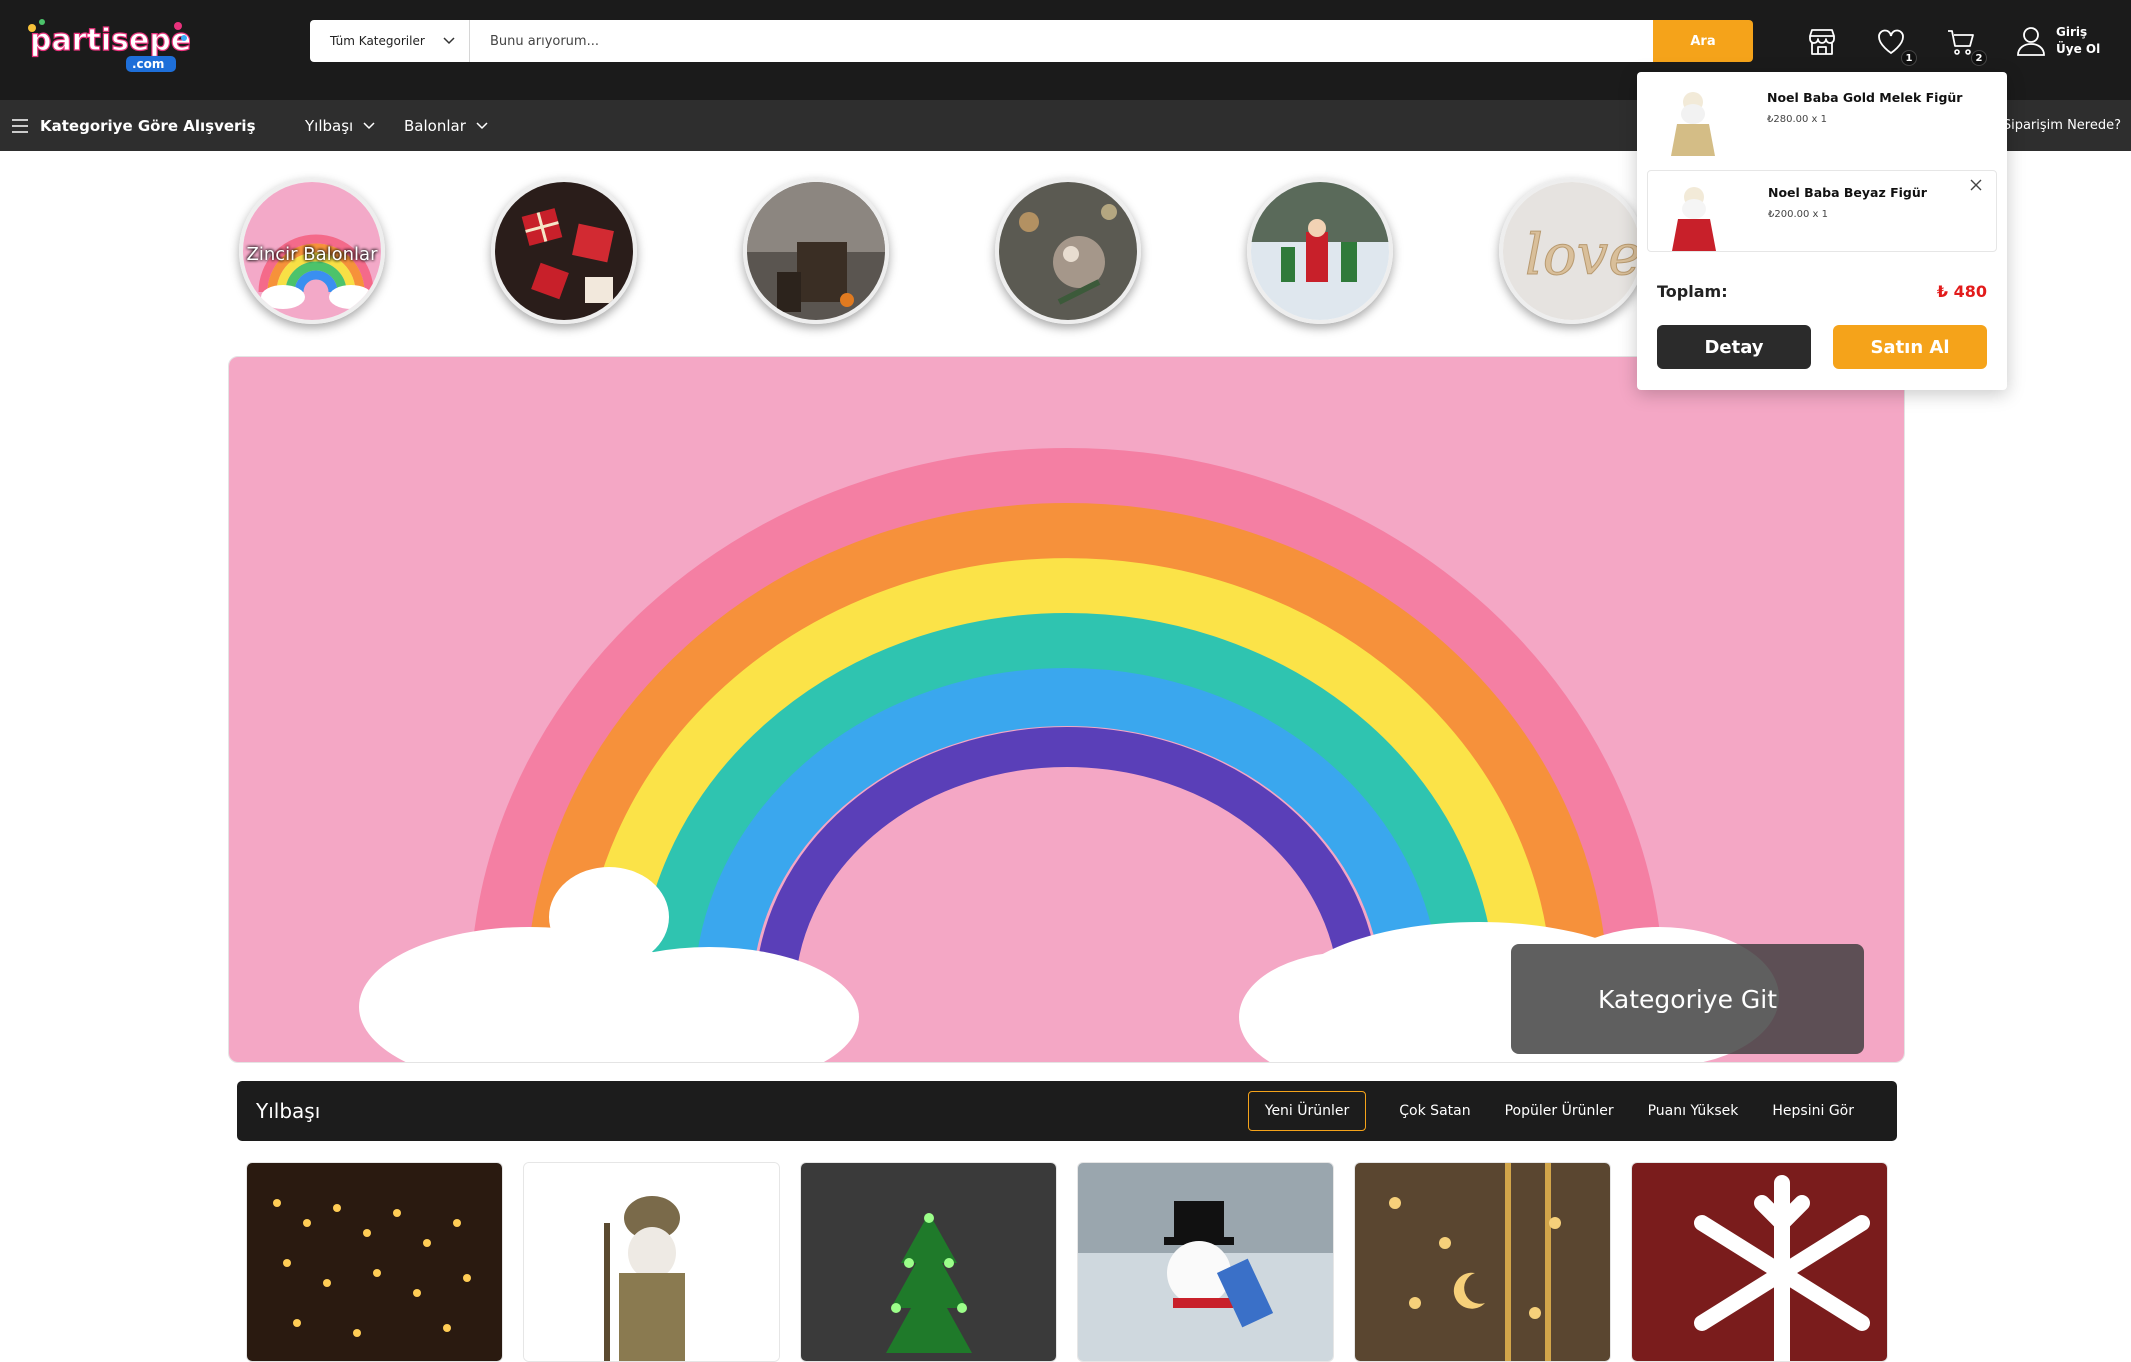 The height and width of the screenshot is (1362, 2131). What do you see at coordinates (110, 40) in the screenshot?
I see `svg-text: partisepeti` at bounding box center [110, 40].